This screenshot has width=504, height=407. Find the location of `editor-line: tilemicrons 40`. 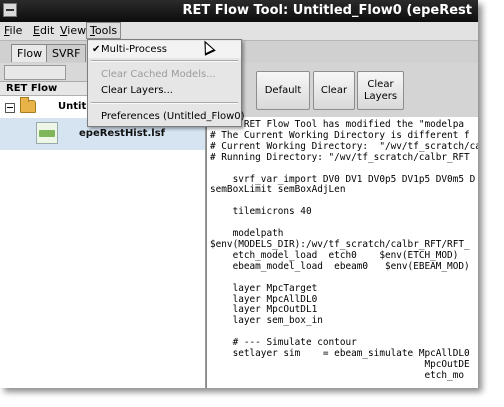

editor-line: tilemicrons 40 is located at coordinates (272, 212).